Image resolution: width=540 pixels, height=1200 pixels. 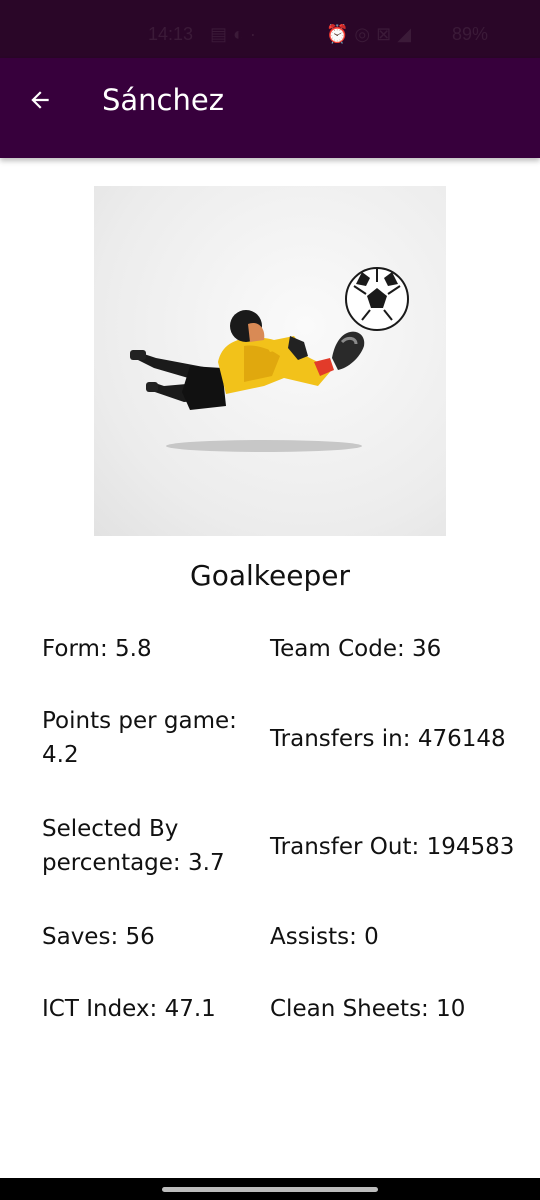 What do you see at coordinates (371, 937) in the screenshot?
I see `stat-value: 0` at bounding box center [371, 937].